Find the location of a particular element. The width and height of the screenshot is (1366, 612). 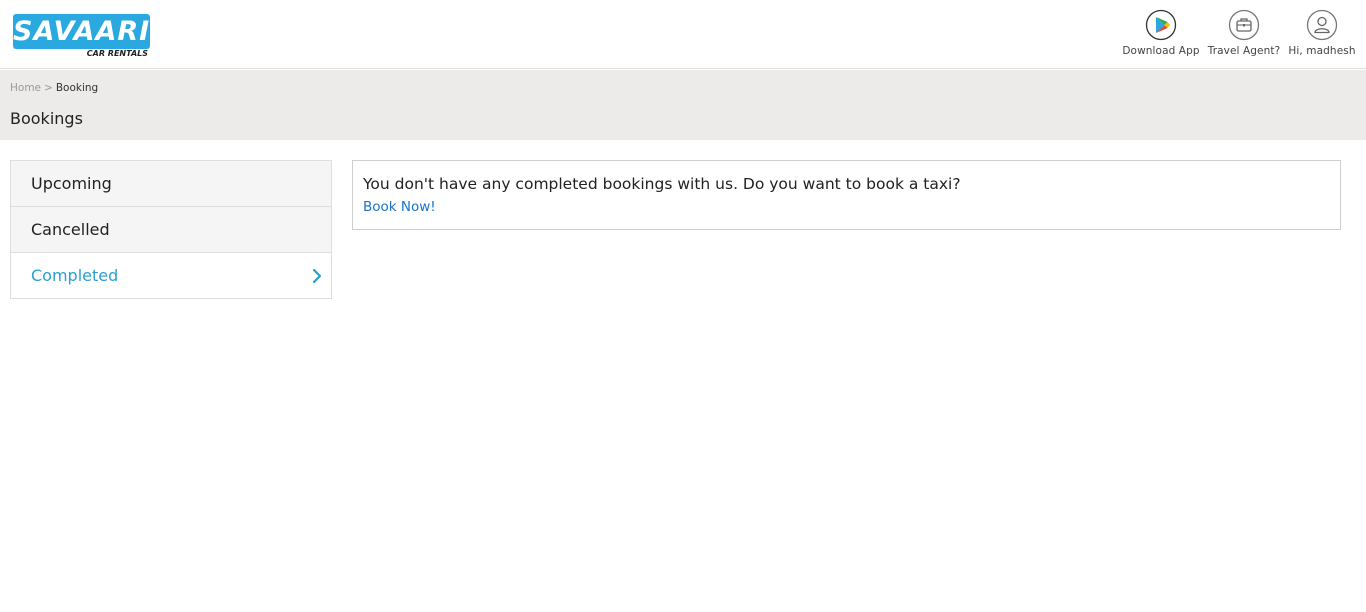

breadcrumb: Home > Booking is located at coordinates (54, 88).